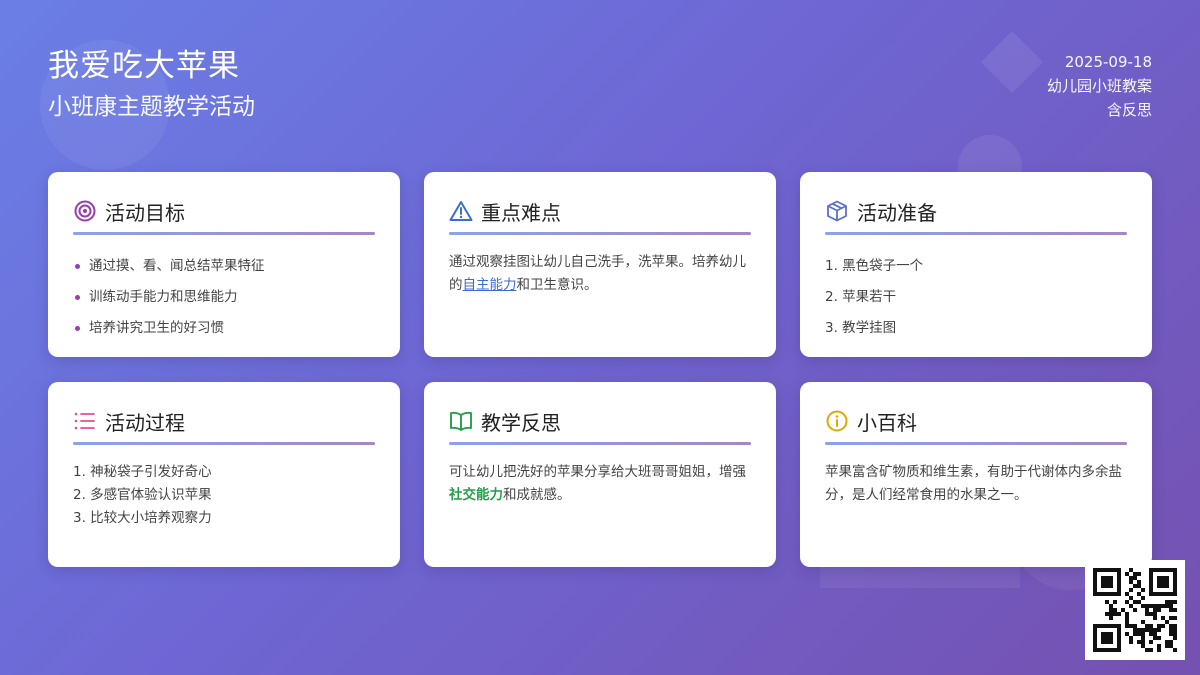  Describe the element at coordinates (224, 495) in the screenshot. I see `process-list: 1. 神秘袋子引发好奇心 2. 多感官体验认识苹果 3. 比较大小培养观察力` at that location.